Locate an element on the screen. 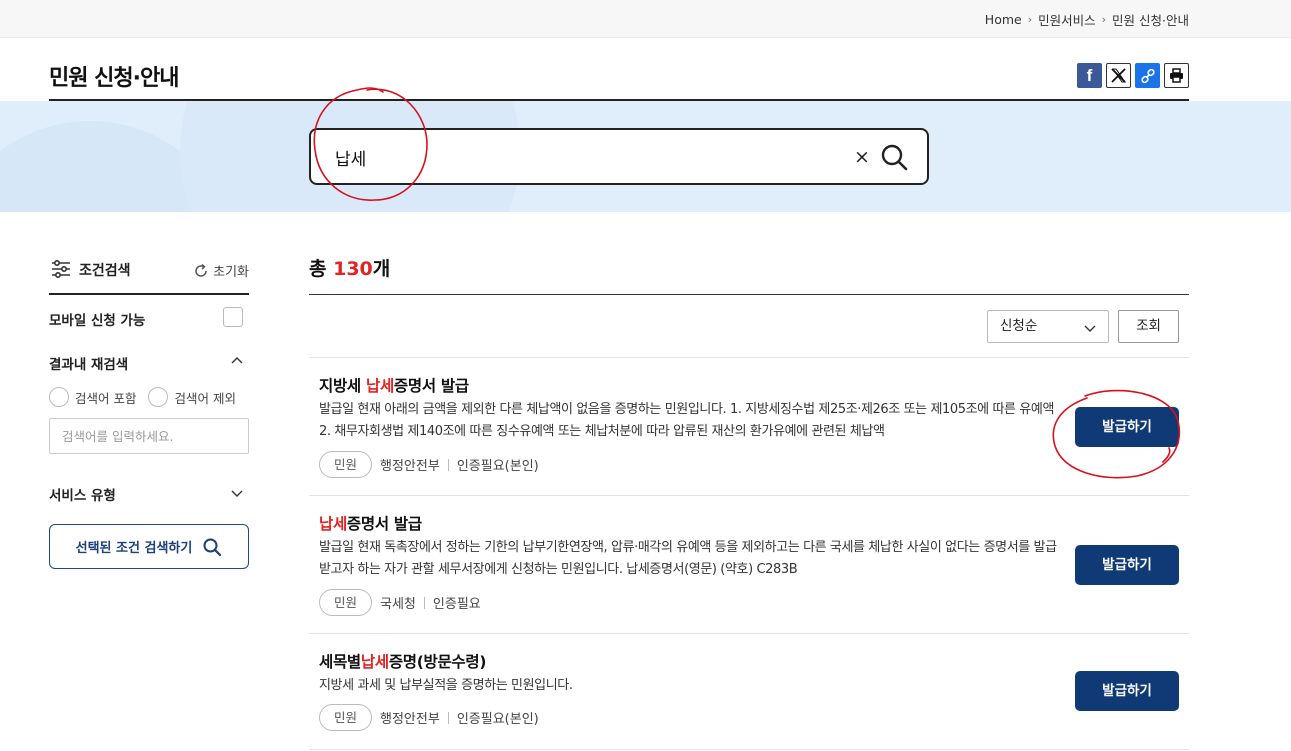  x-icon is located at coordinates (1118, 75).